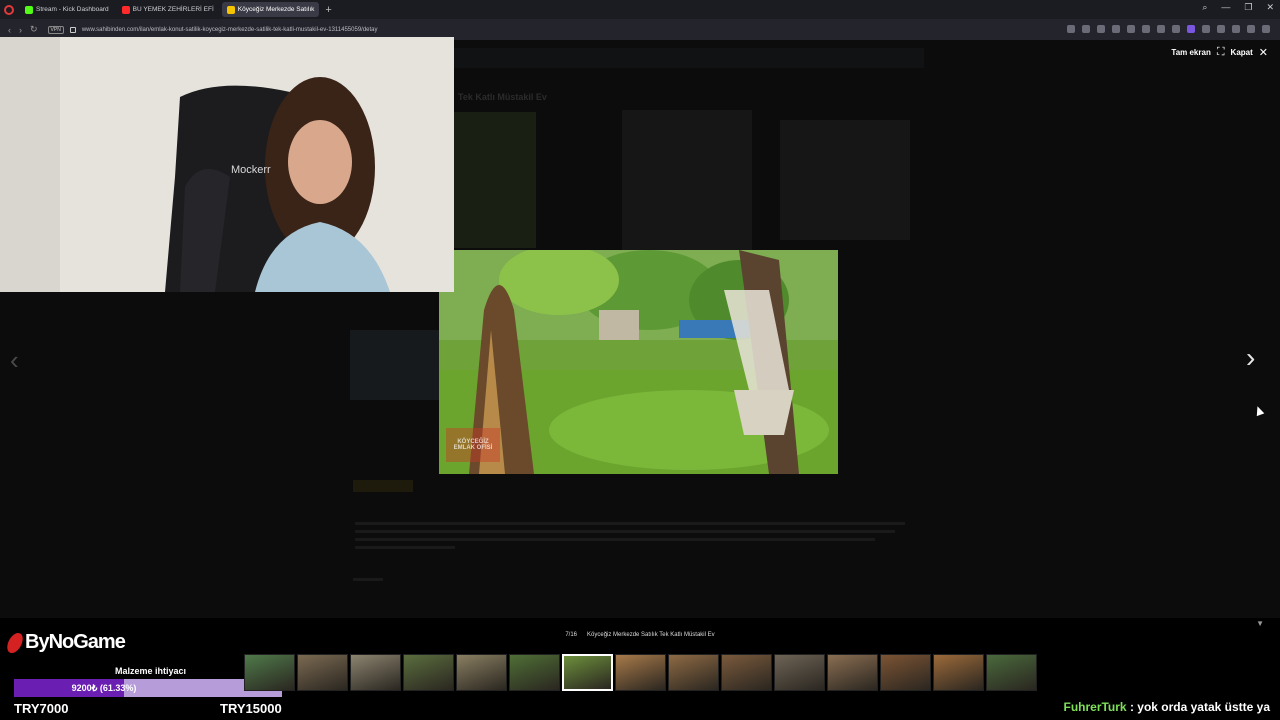 The image size is (1280, 720). I want to click on dim-site-header, so click(689, 58).